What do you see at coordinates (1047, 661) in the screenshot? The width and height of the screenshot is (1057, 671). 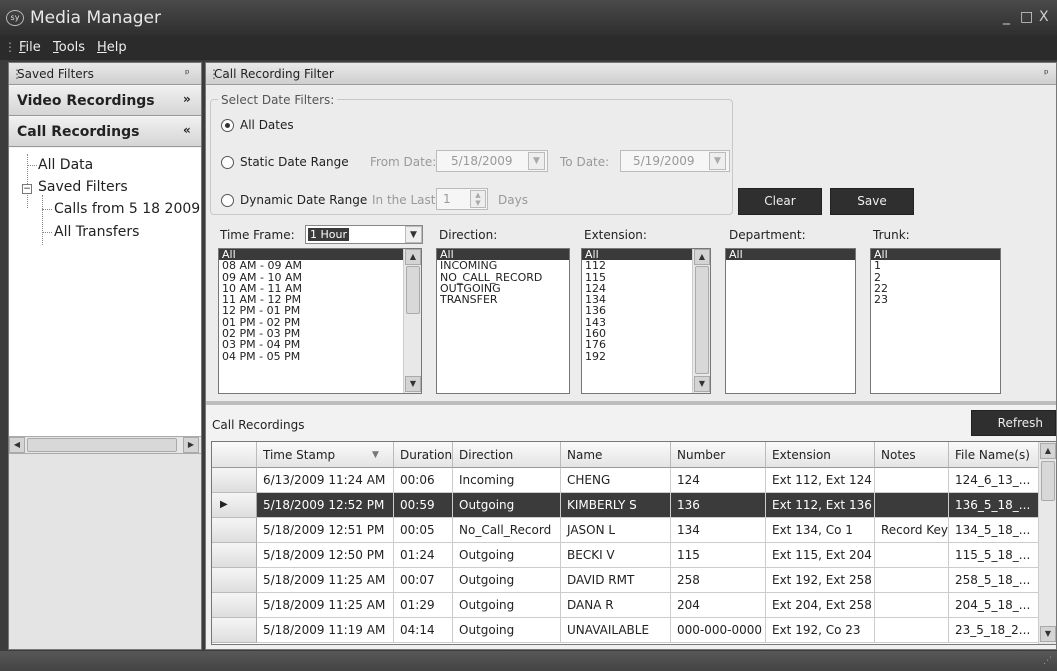 I see `resize-grip-icon: ⋰` at bounding box center [1047, 661].